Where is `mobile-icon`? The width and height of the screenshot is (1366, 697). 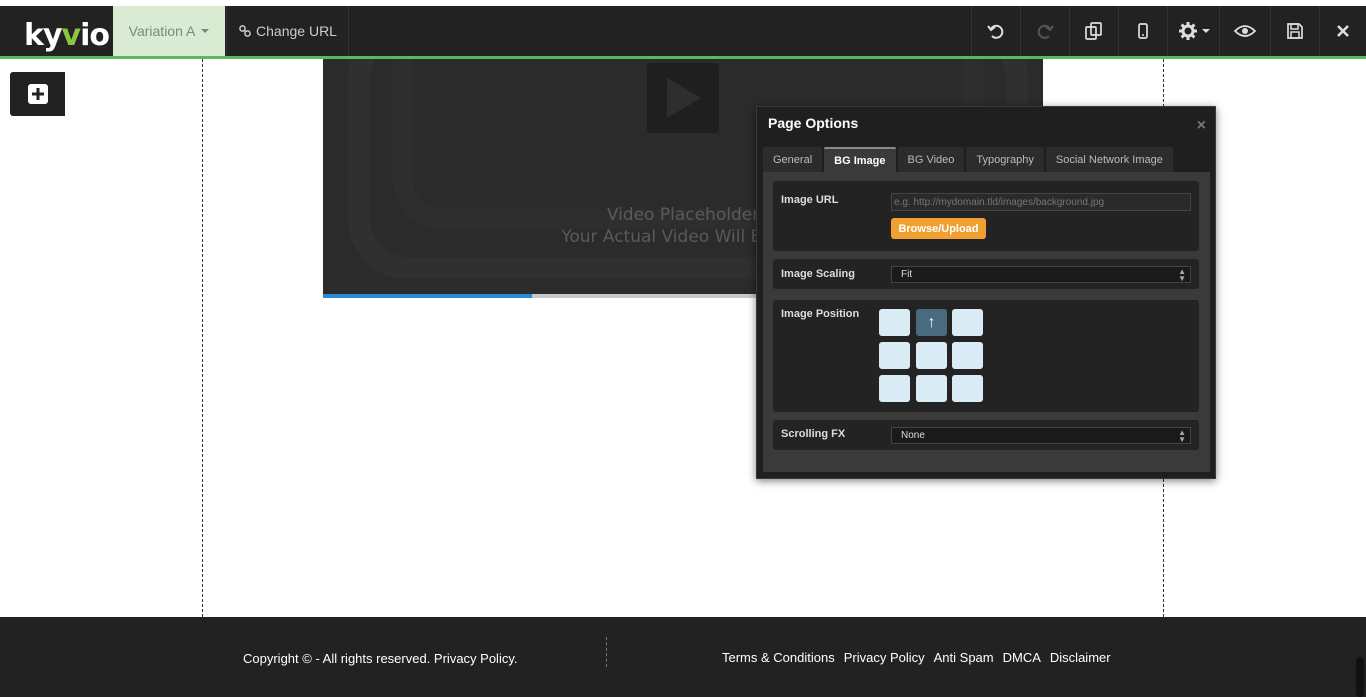 mobile-icon is located at coordinates (1143, 31).